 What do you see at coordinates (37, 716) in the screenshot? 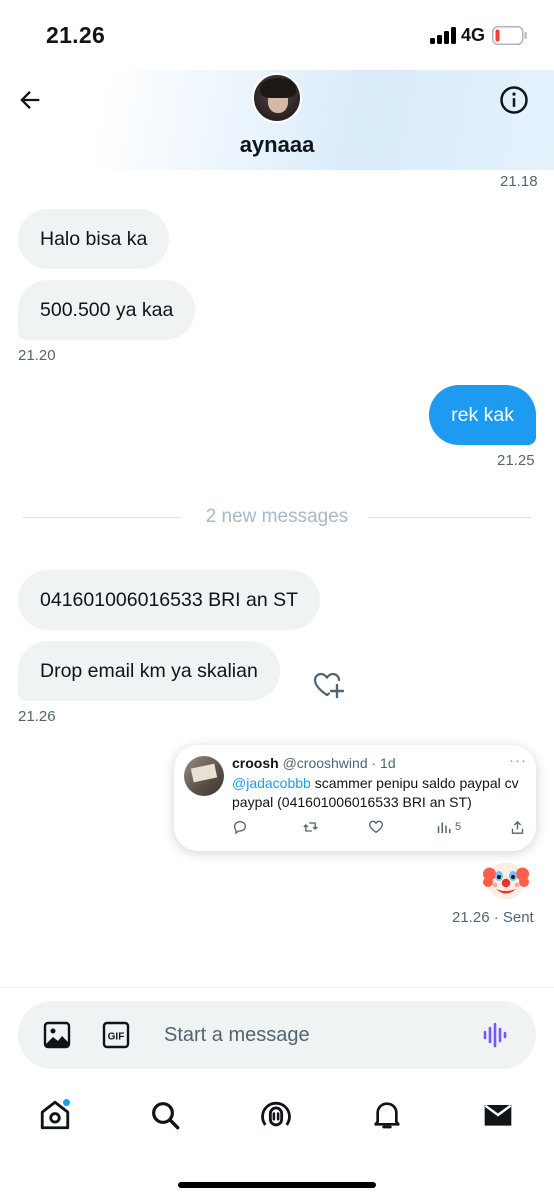
I see `message-timestamp: 21.26` at bounding box center [37, 716].